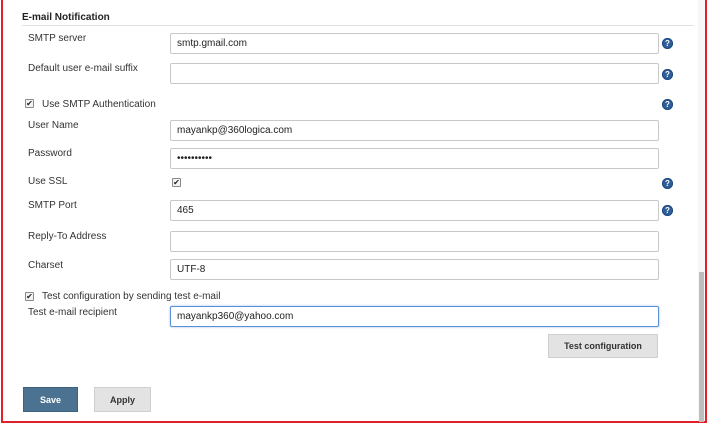  I want to click on save-button: Save, so click(50, 399).